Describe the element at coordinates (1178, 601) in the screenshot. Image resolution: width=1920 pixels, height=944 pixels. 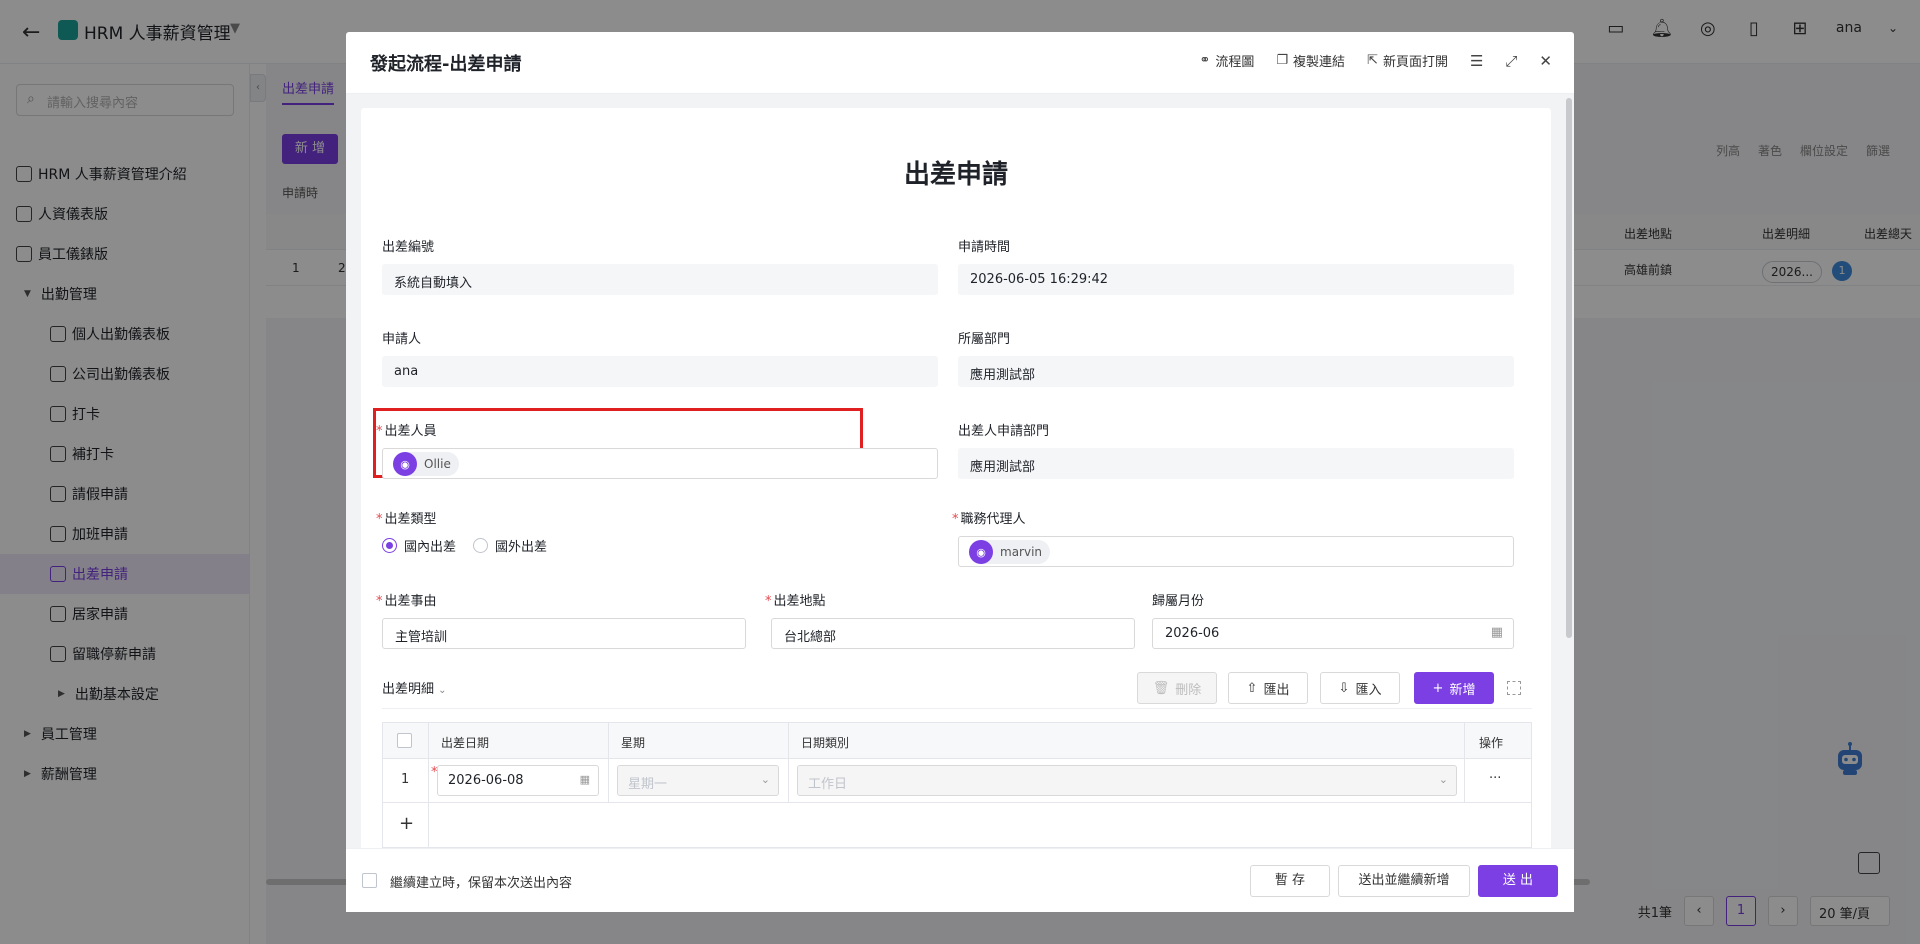
I see `month-label: 歸屬月份` at that location.